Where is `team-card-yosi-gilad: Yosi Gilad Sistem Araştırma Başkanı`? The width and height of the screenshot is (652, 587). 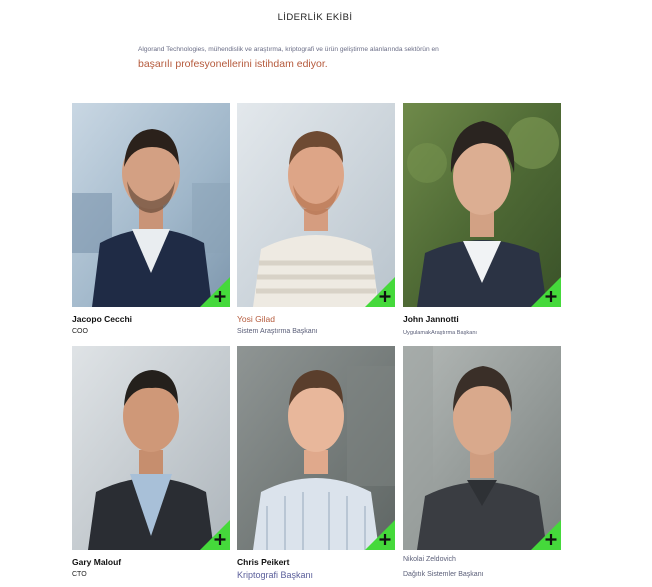
team-card-yosi-gilad: Yosi Gilad Sistem Araştırma Başkanı is located at coordinates (316, 219).